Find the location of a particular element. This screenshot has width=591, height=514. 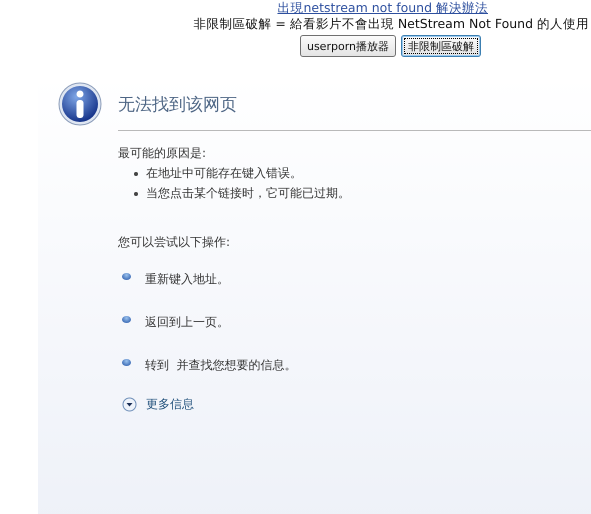

page-title: 无法找到该网页 is located at coordinates (177, 105).